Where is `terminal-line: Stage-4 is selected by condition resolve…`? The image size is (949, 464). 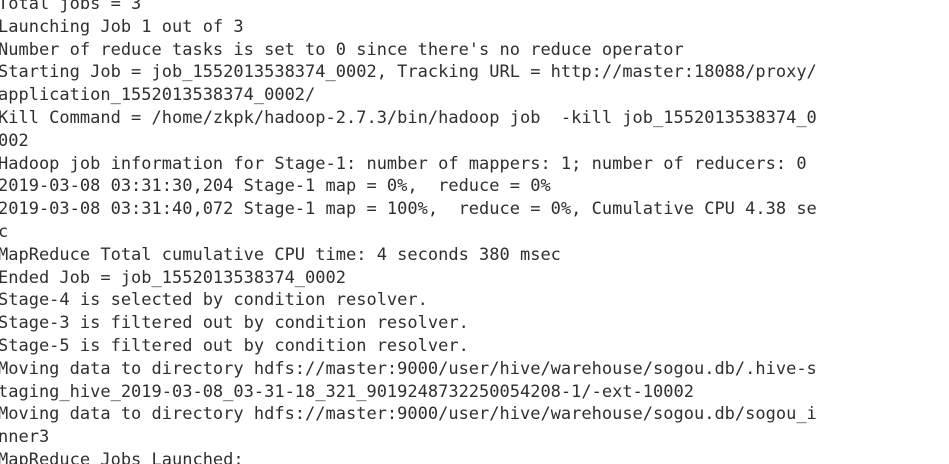 terminal-line: Stage-4 is selected by condition resolve… is located at coordinates (214, 300).